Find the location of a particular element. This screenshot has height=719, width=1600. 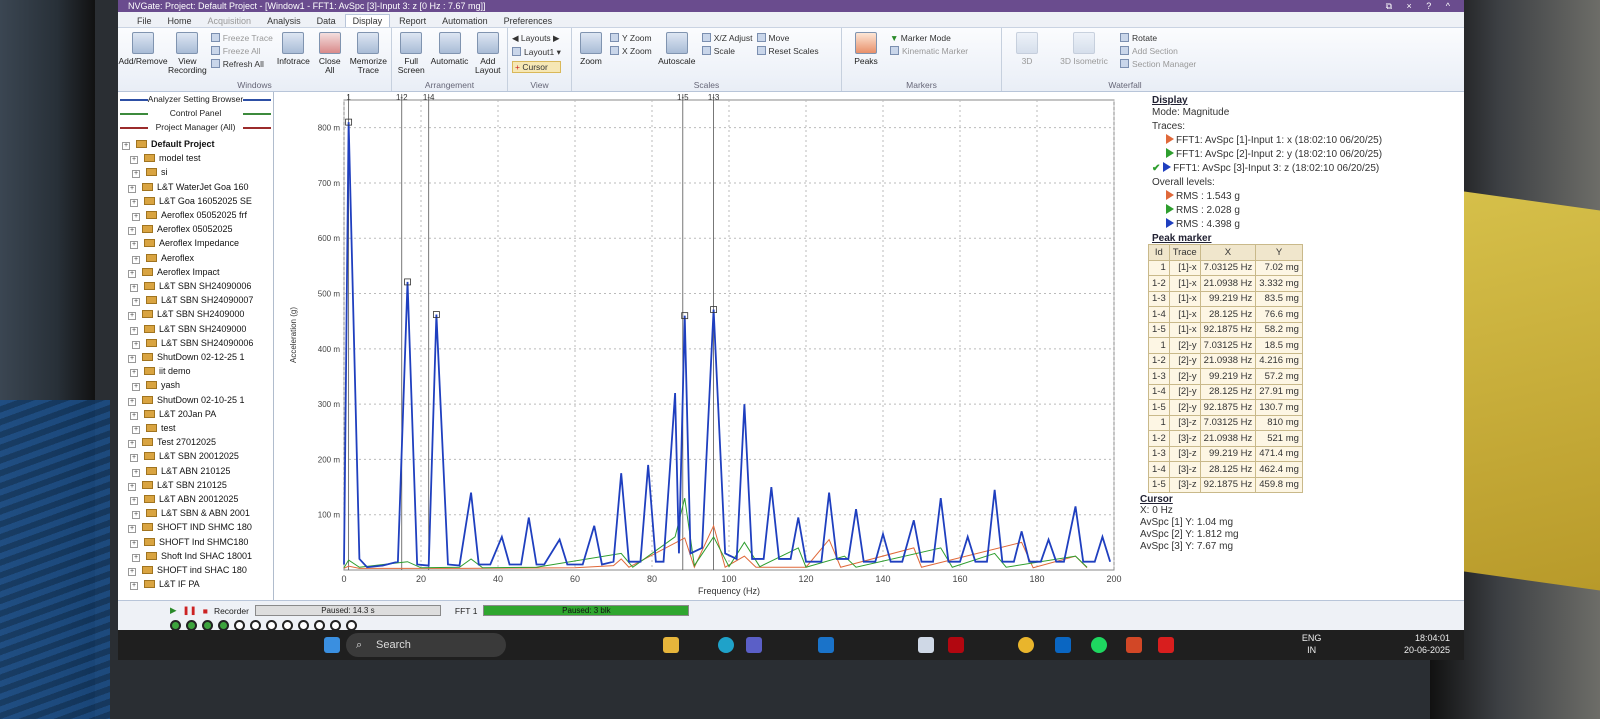

tree-item: + Shoft Ind SHAC 18001 is located at coordinates (197, 556).